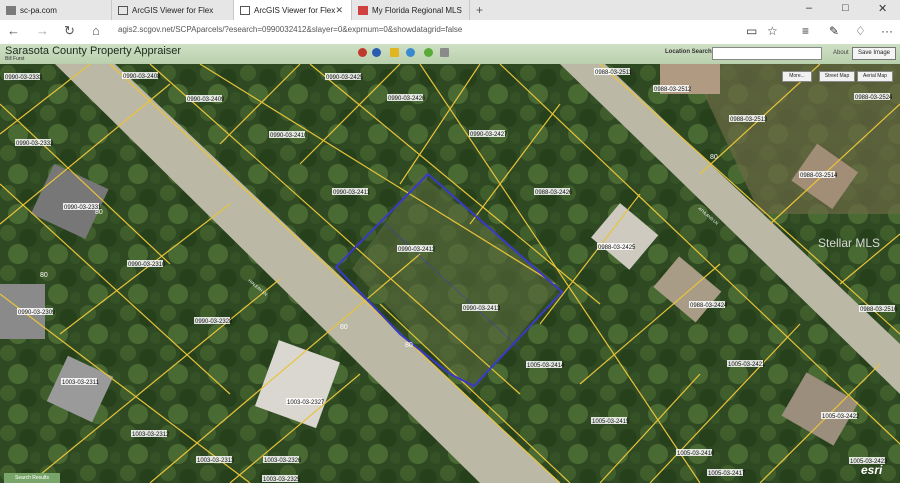 This screenshot has width=900, height=483. What do you see at coordinates (834, 31) in the screenshot?
I see `web-note-icon: ✎` at bounding box center [834, 31].